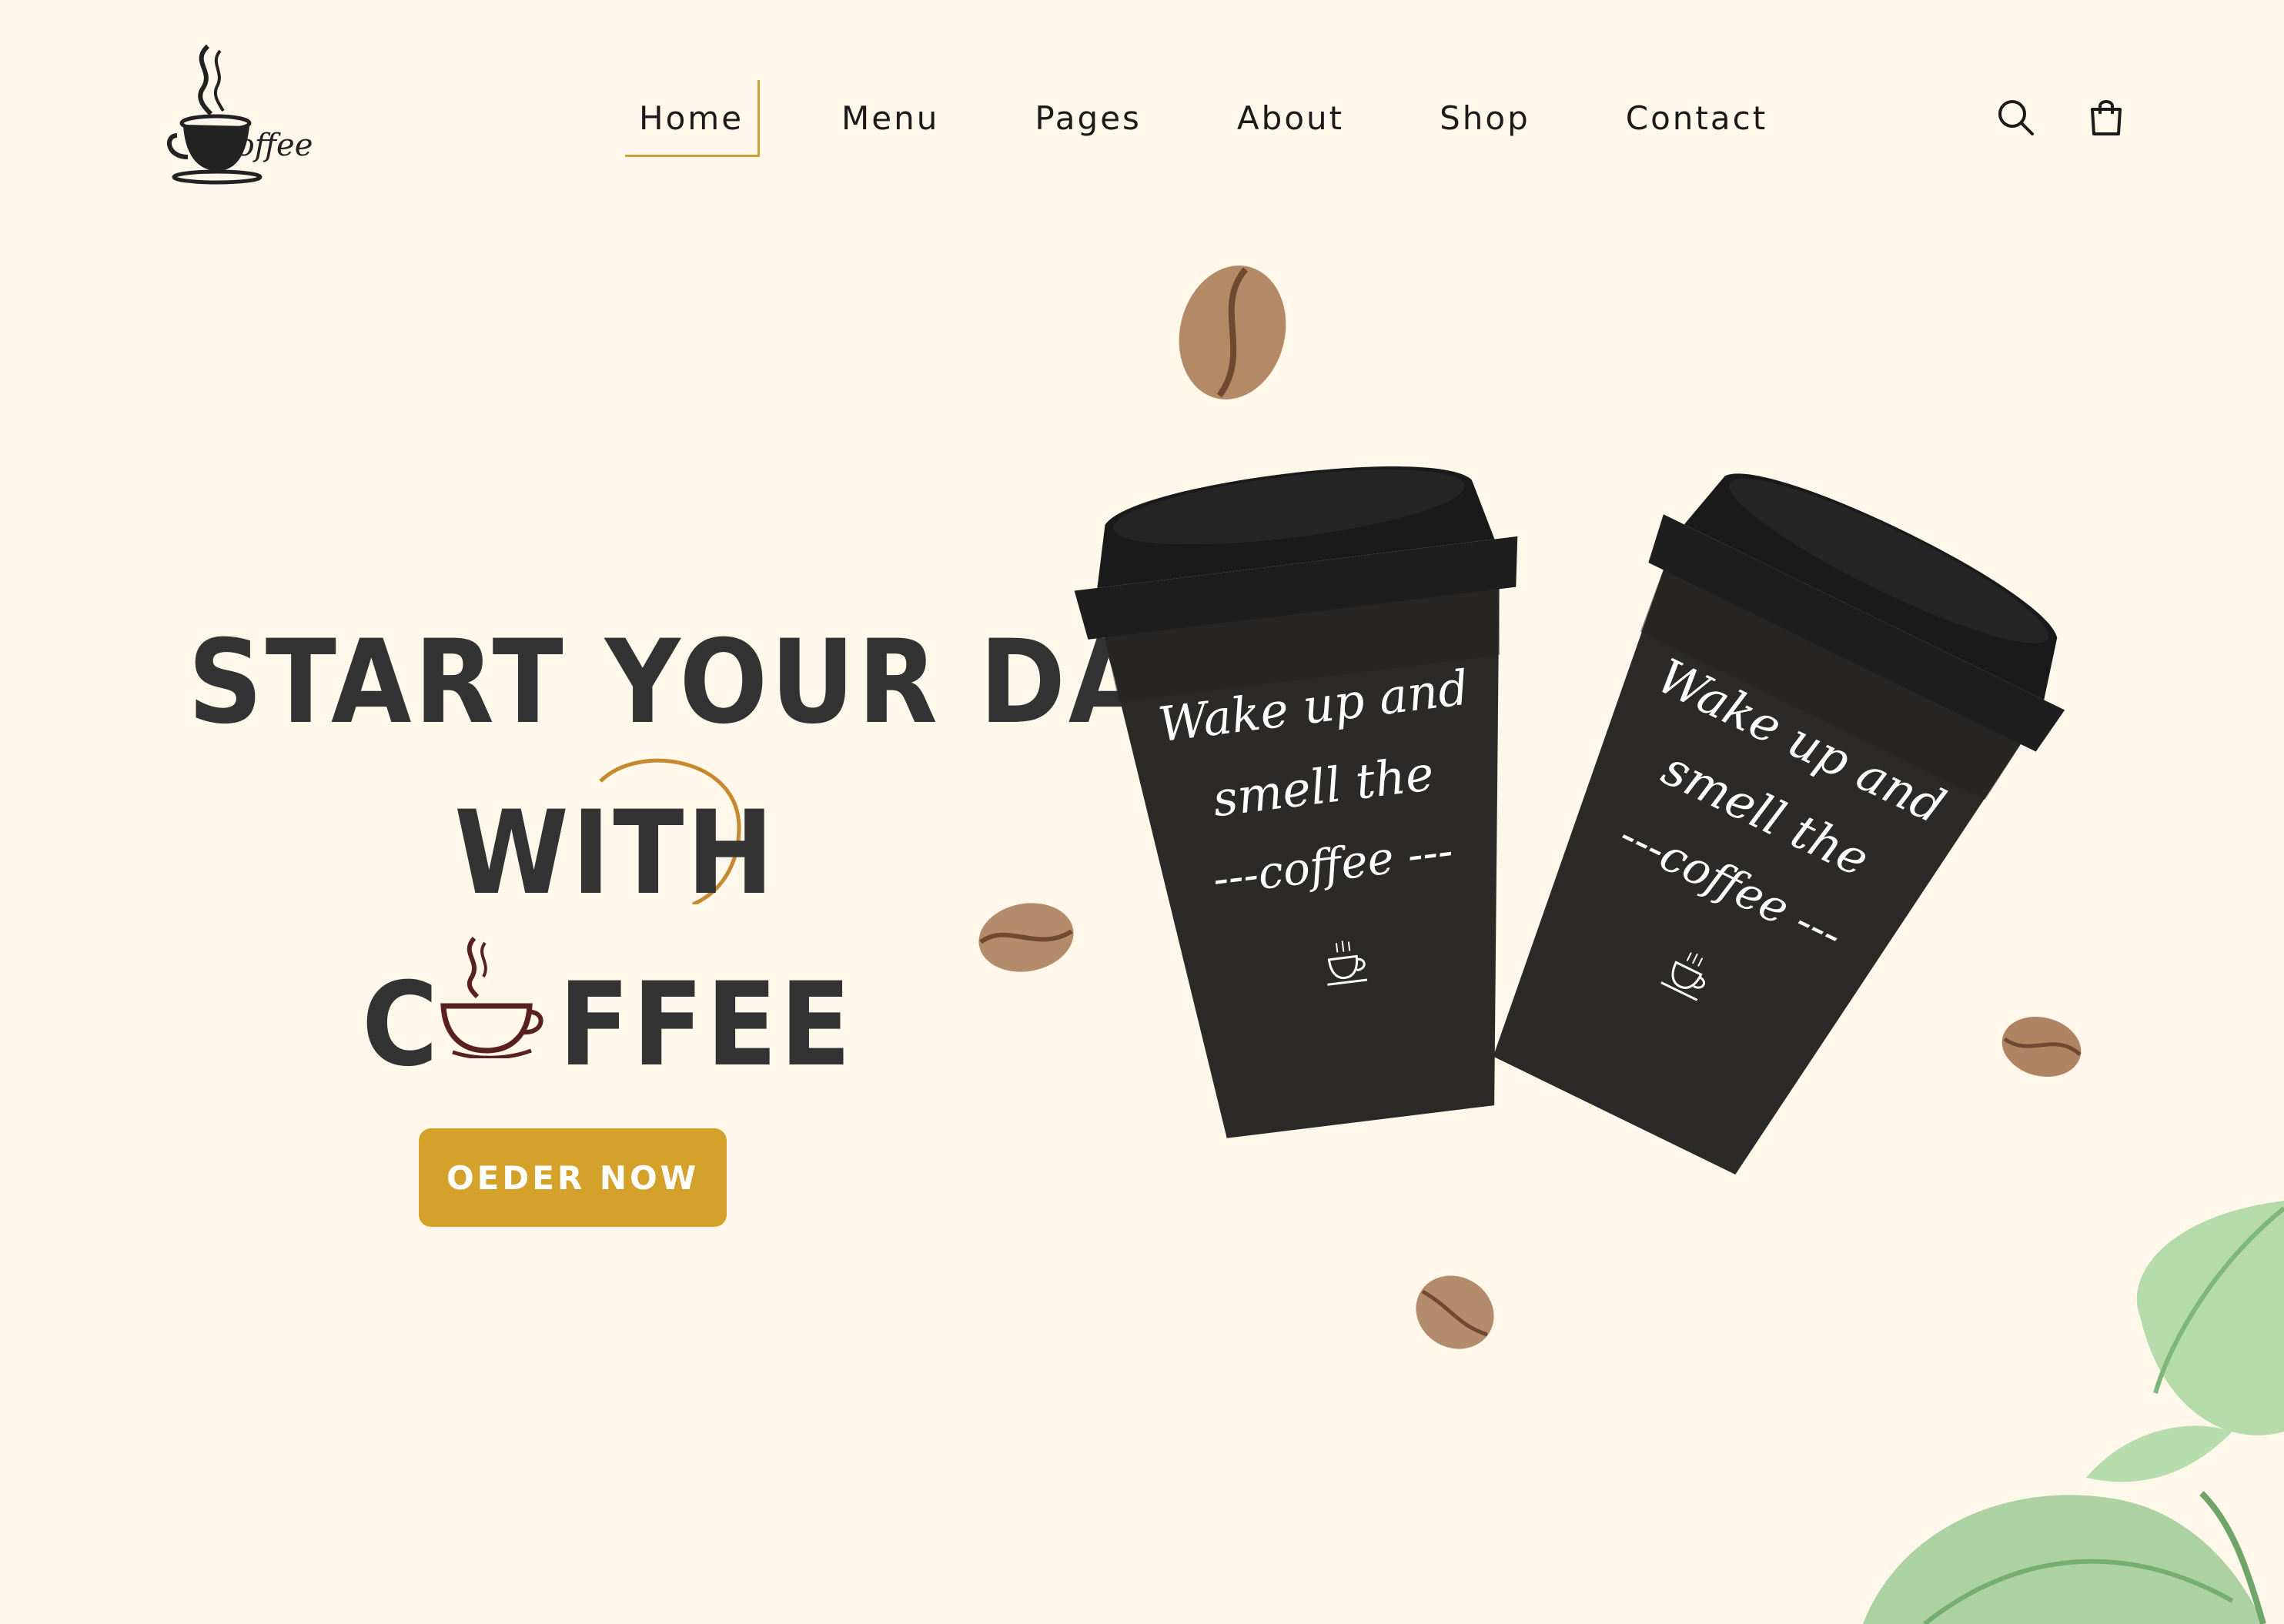 The height and width of the screenshot is (1624, 2284). Describe the element at coordinates (2073, 1412) in the screenshot. I see `leaf-decoration` at that location.